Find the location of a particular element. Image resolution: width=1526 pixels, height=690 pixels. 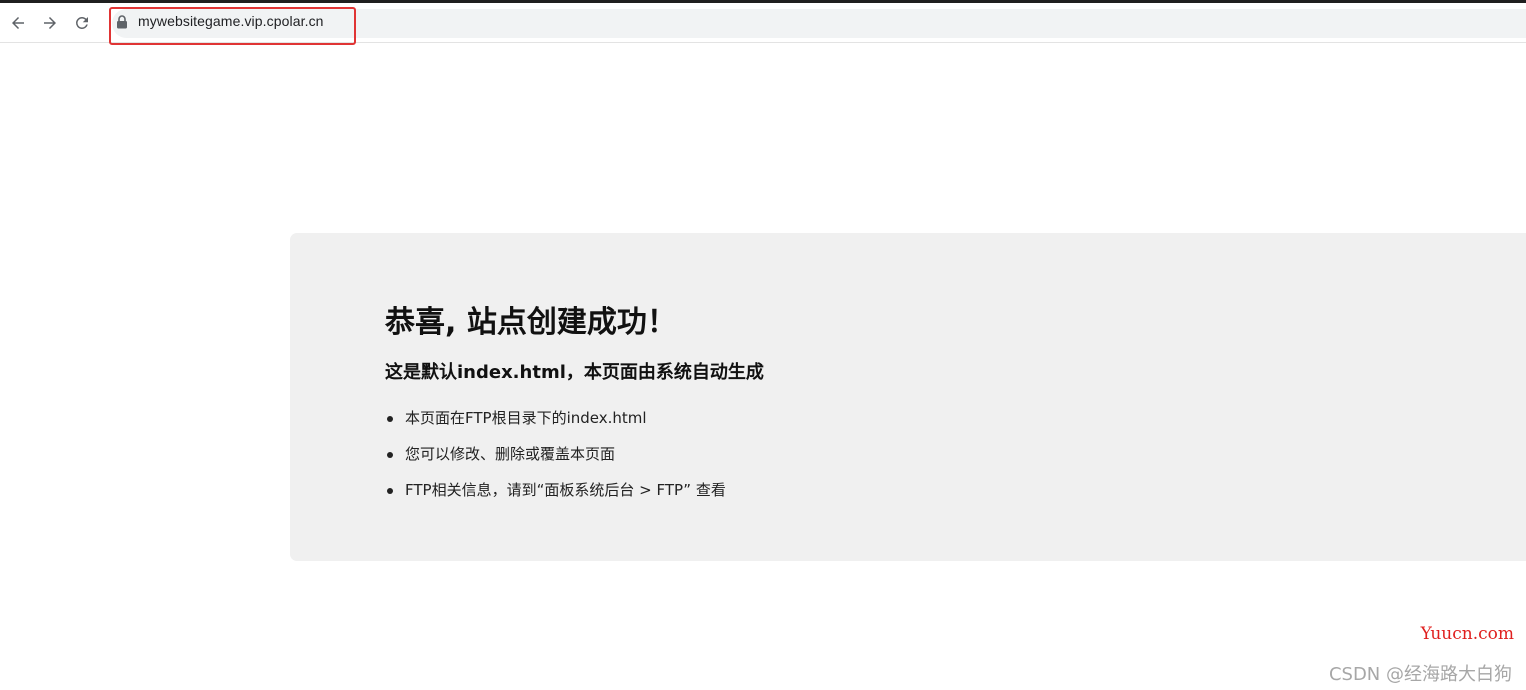

arrow-right-icon is located at coordinates (50, 23).